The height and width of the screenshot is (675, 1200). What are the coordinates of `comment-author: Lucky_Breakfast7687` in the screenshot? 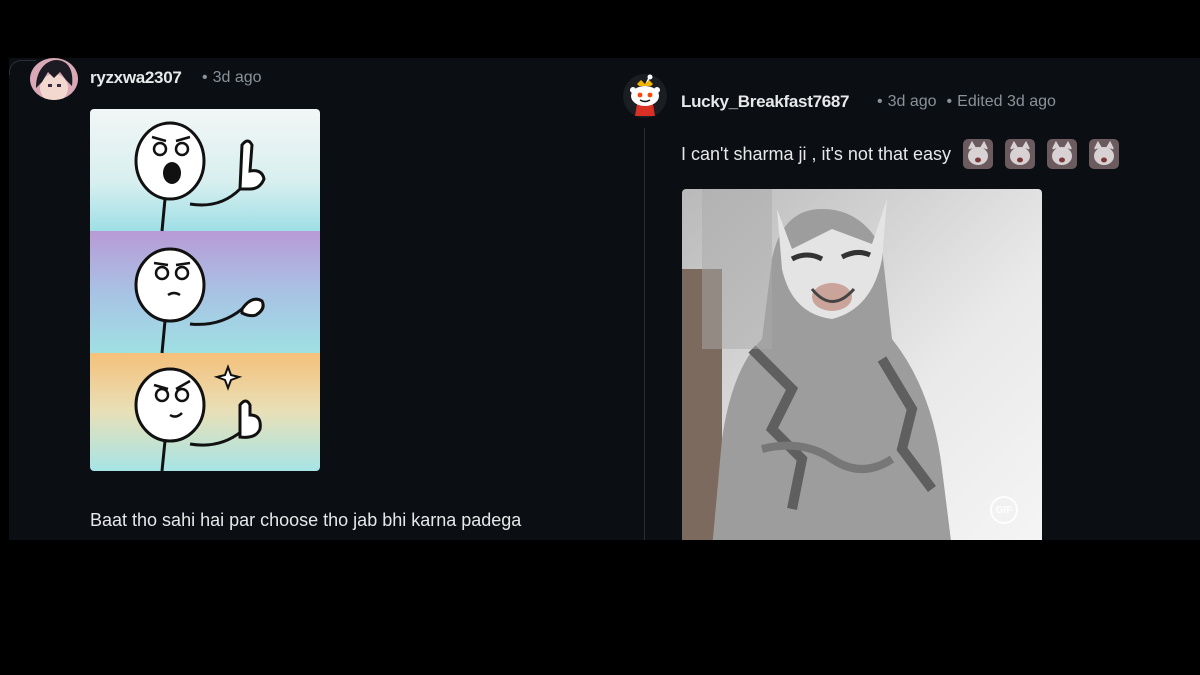 It's located at (765, 102).